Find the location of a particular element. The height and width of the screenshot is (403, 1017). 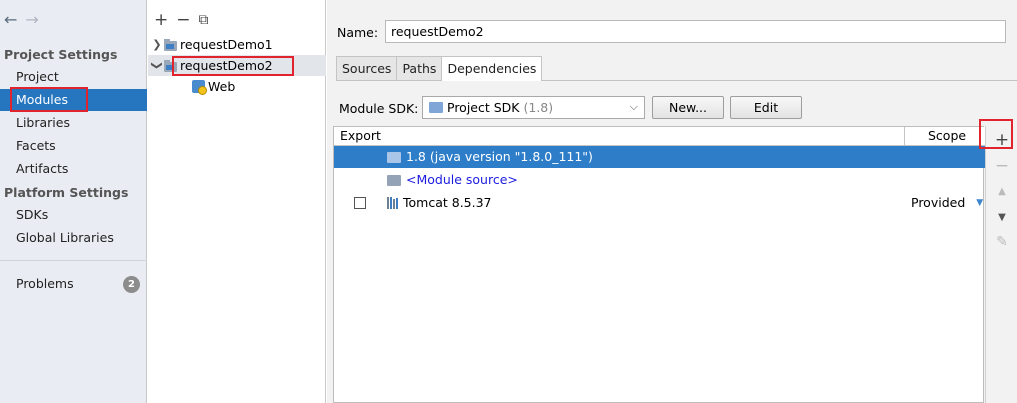

tree-node-requestdemo1: ❯ requestDemo1 is located at coordinates (237, 44).